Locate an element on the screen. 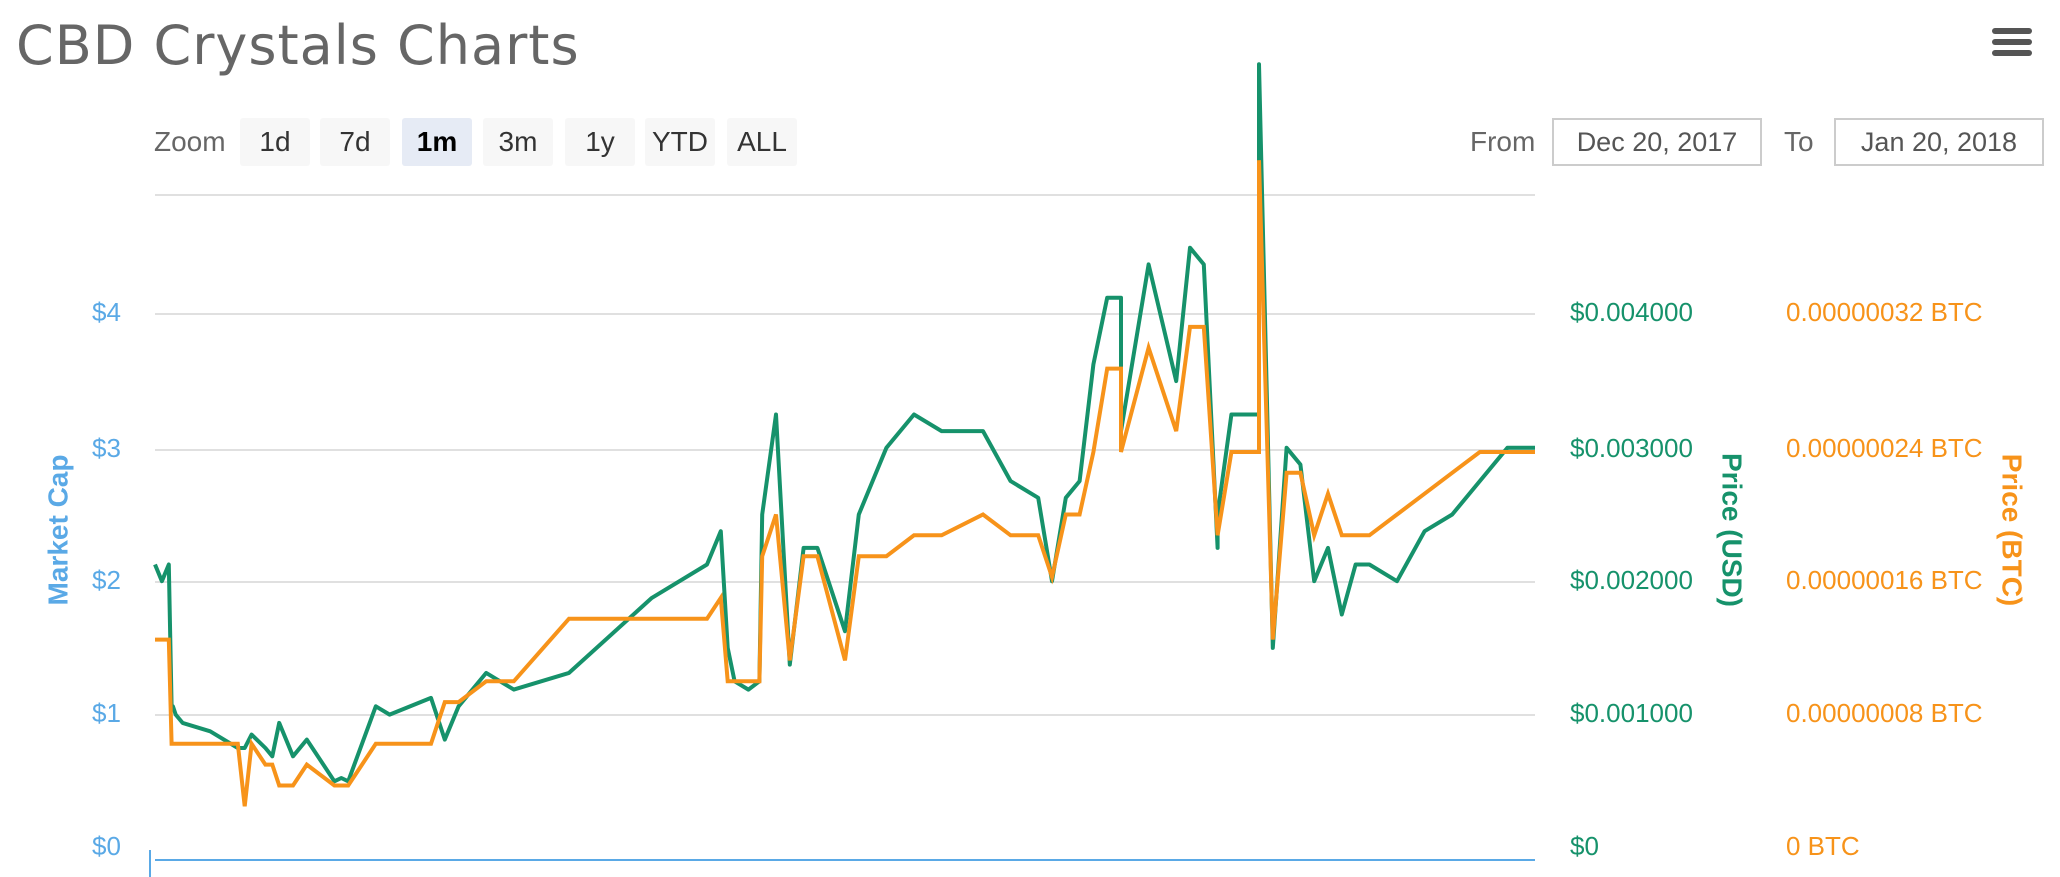 This screenshot has height=877, width=2060. left-tick-label: $2 is located at coordinates (106, 580).